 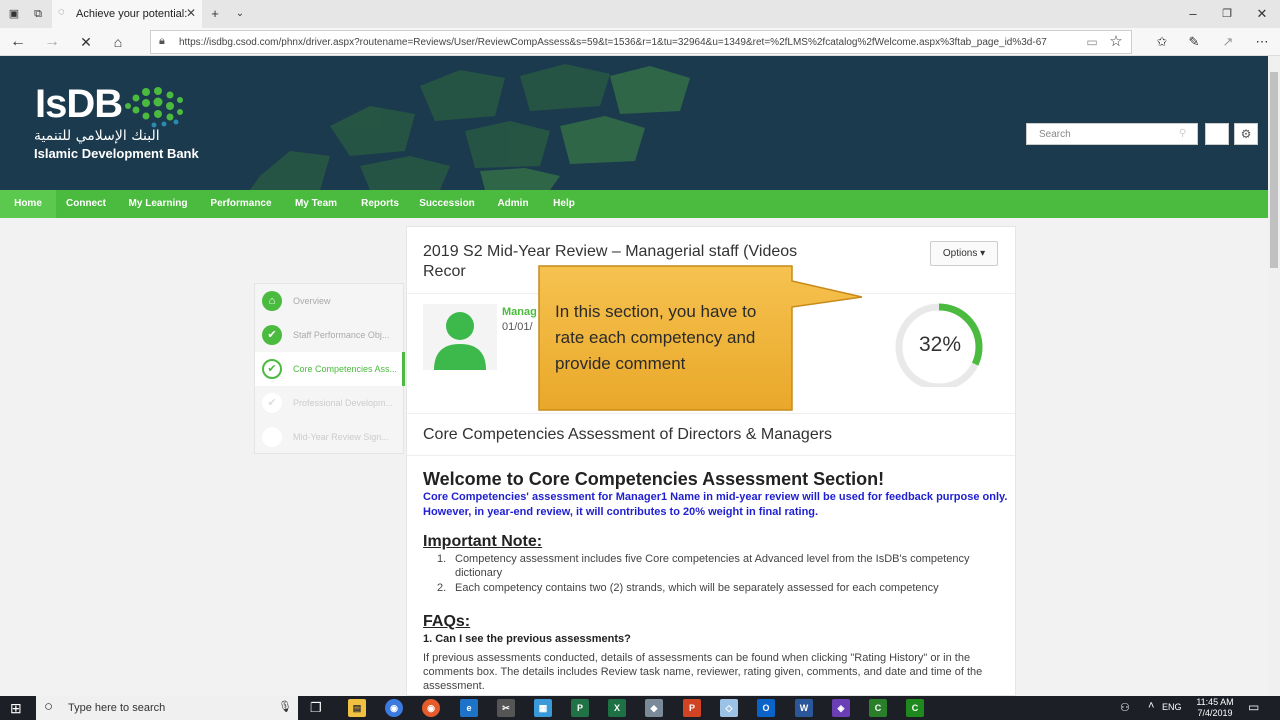 What do you see at coordinates (469, 708) in the screenshot?
I see `edge-icon: e` at bounding box center [469, 708].